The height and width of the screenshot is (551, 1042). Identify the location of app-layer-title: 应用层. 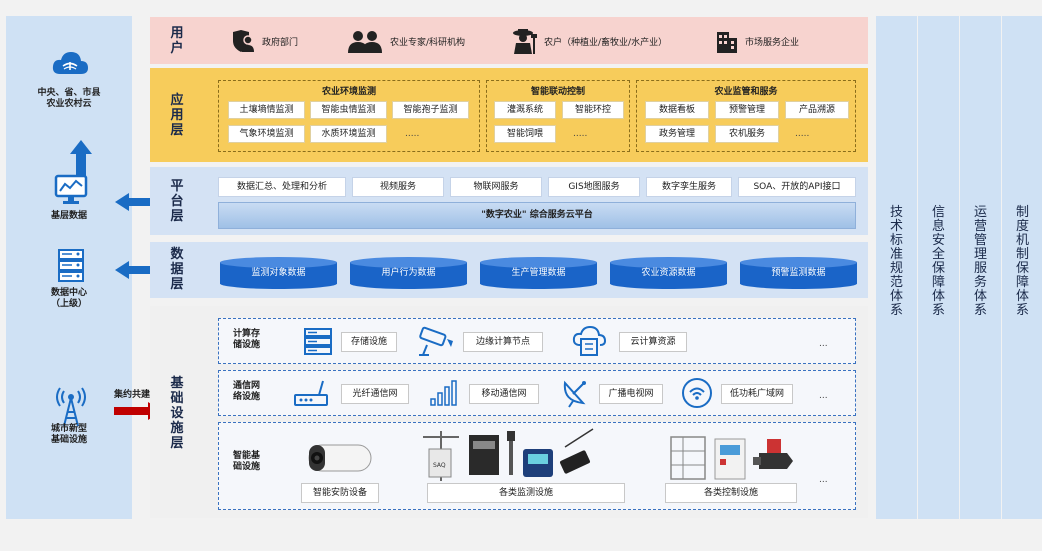
(177, 115).